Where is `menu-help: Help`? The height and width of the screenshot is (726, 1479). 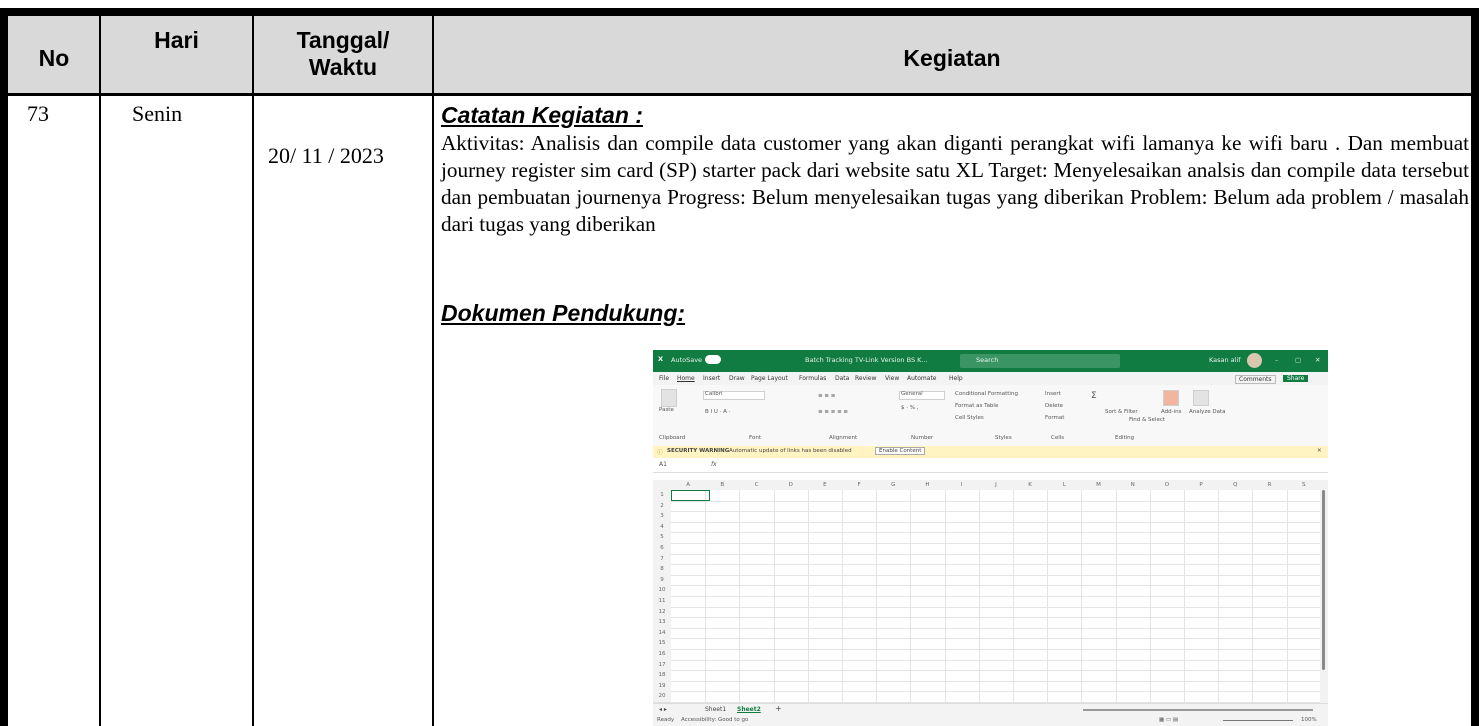
menu-help: Help is located at coordinates (956, 378).